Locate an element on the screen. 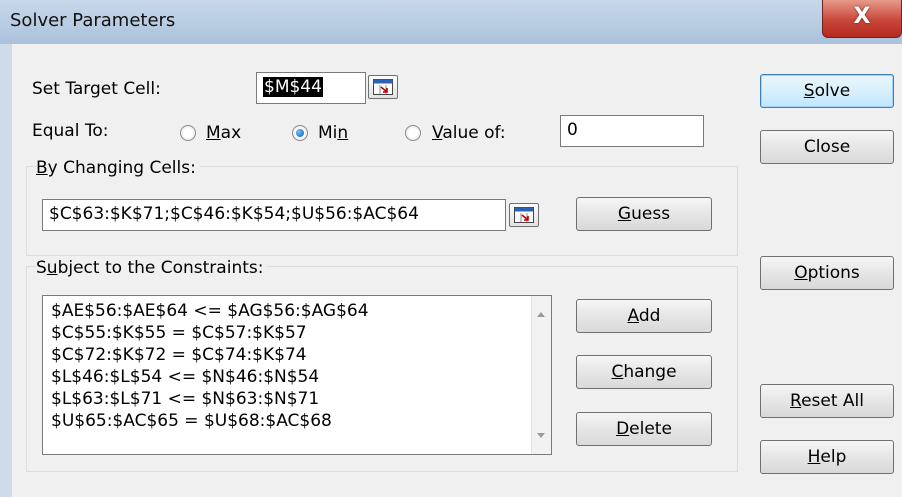  target-cell-label: Set Target Cell: is located at coordinates (96, 89).